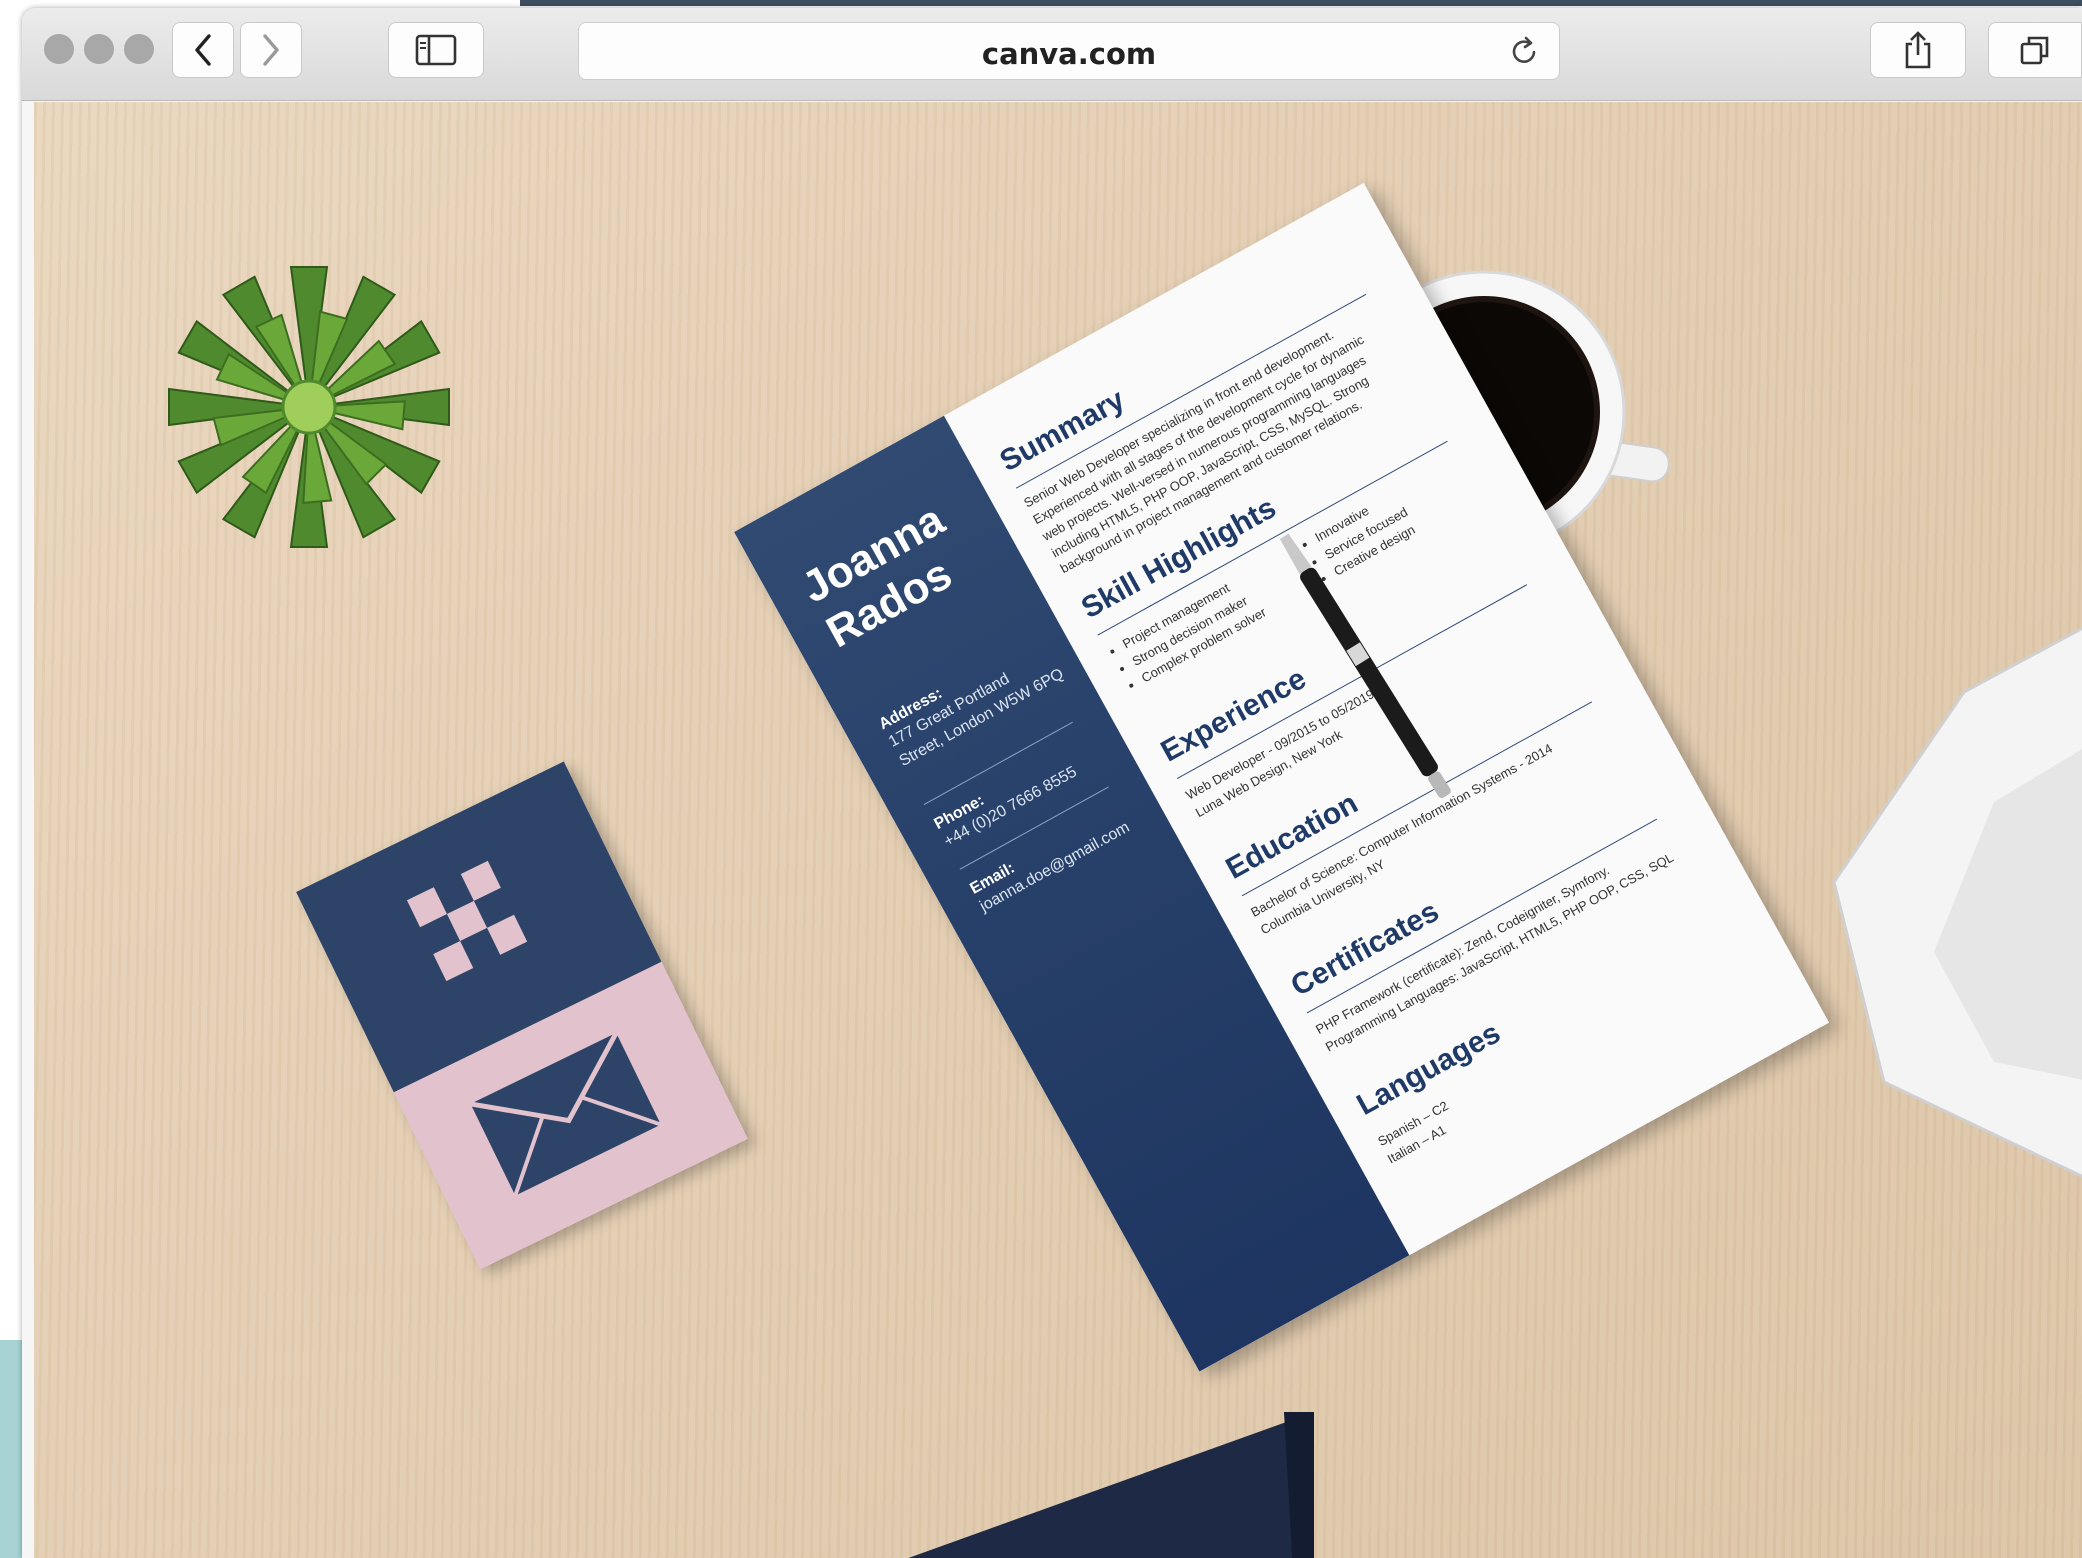 Image resolution: width=2082 pixels, height=1558 pixels. I want to click on share-icon, so click(1918, 50).